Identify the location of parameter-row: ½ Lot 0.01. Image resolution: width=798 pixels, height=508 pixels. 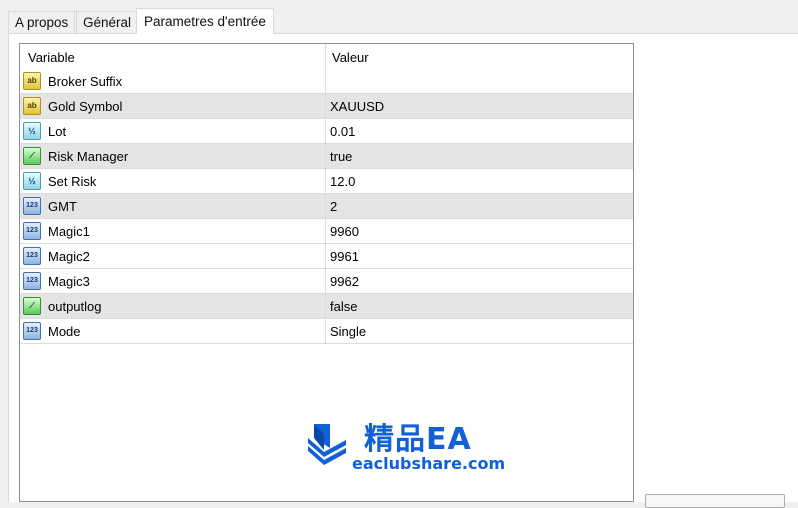
(326, 131).